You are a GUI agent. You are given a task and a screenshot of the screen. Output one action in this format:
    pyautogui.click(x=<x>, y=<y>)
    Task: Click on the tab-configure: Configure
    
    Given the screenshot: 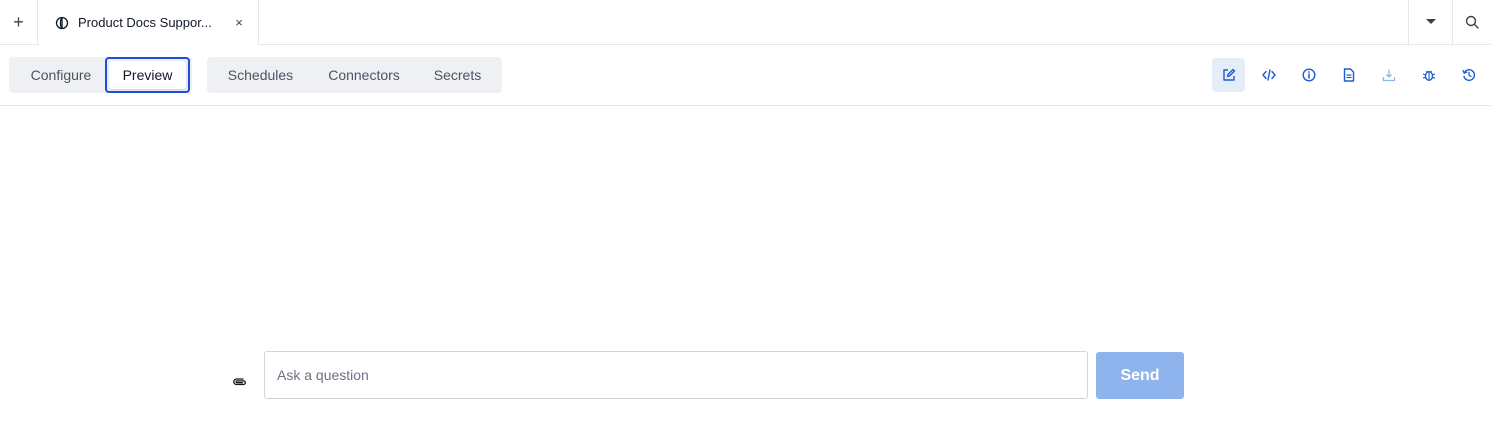 What is the action you would take?
    pyautogui.click(x=61, y=75)
    